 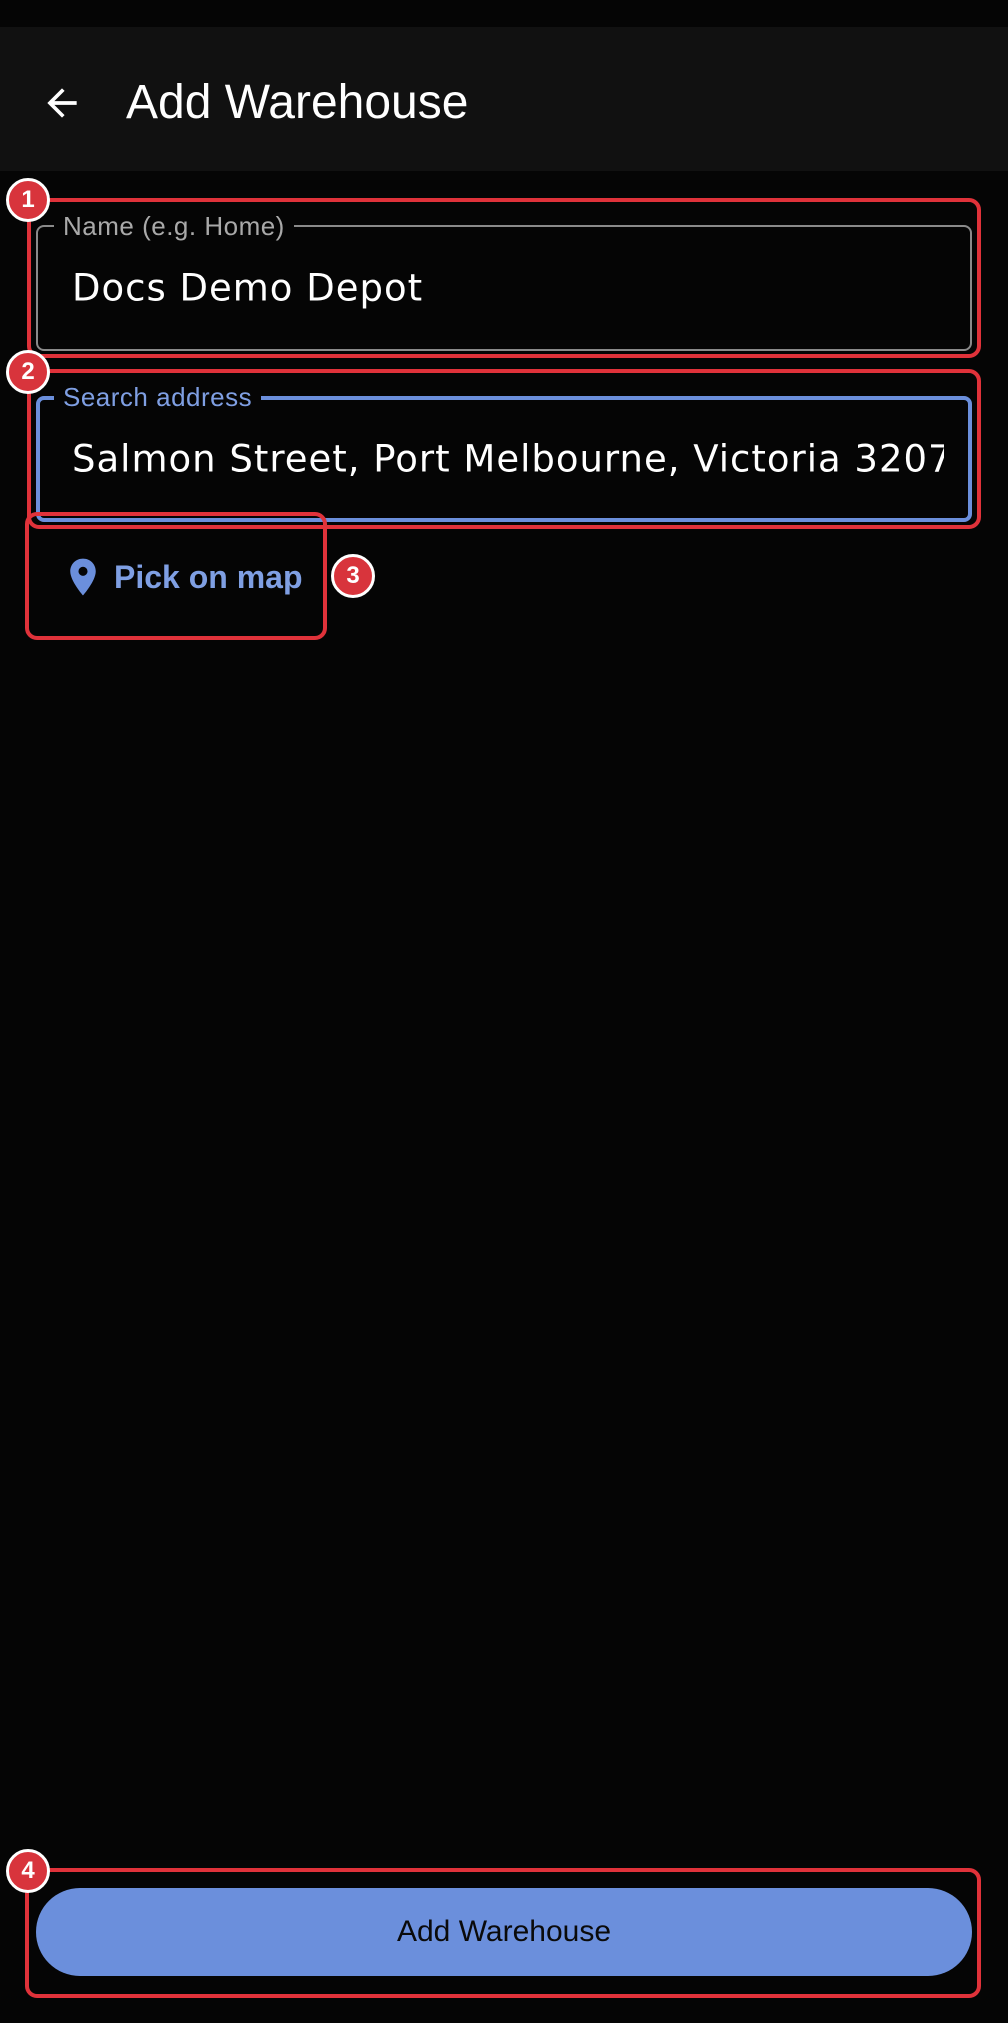 I want to click on back-button, so click(x=62, y=103).